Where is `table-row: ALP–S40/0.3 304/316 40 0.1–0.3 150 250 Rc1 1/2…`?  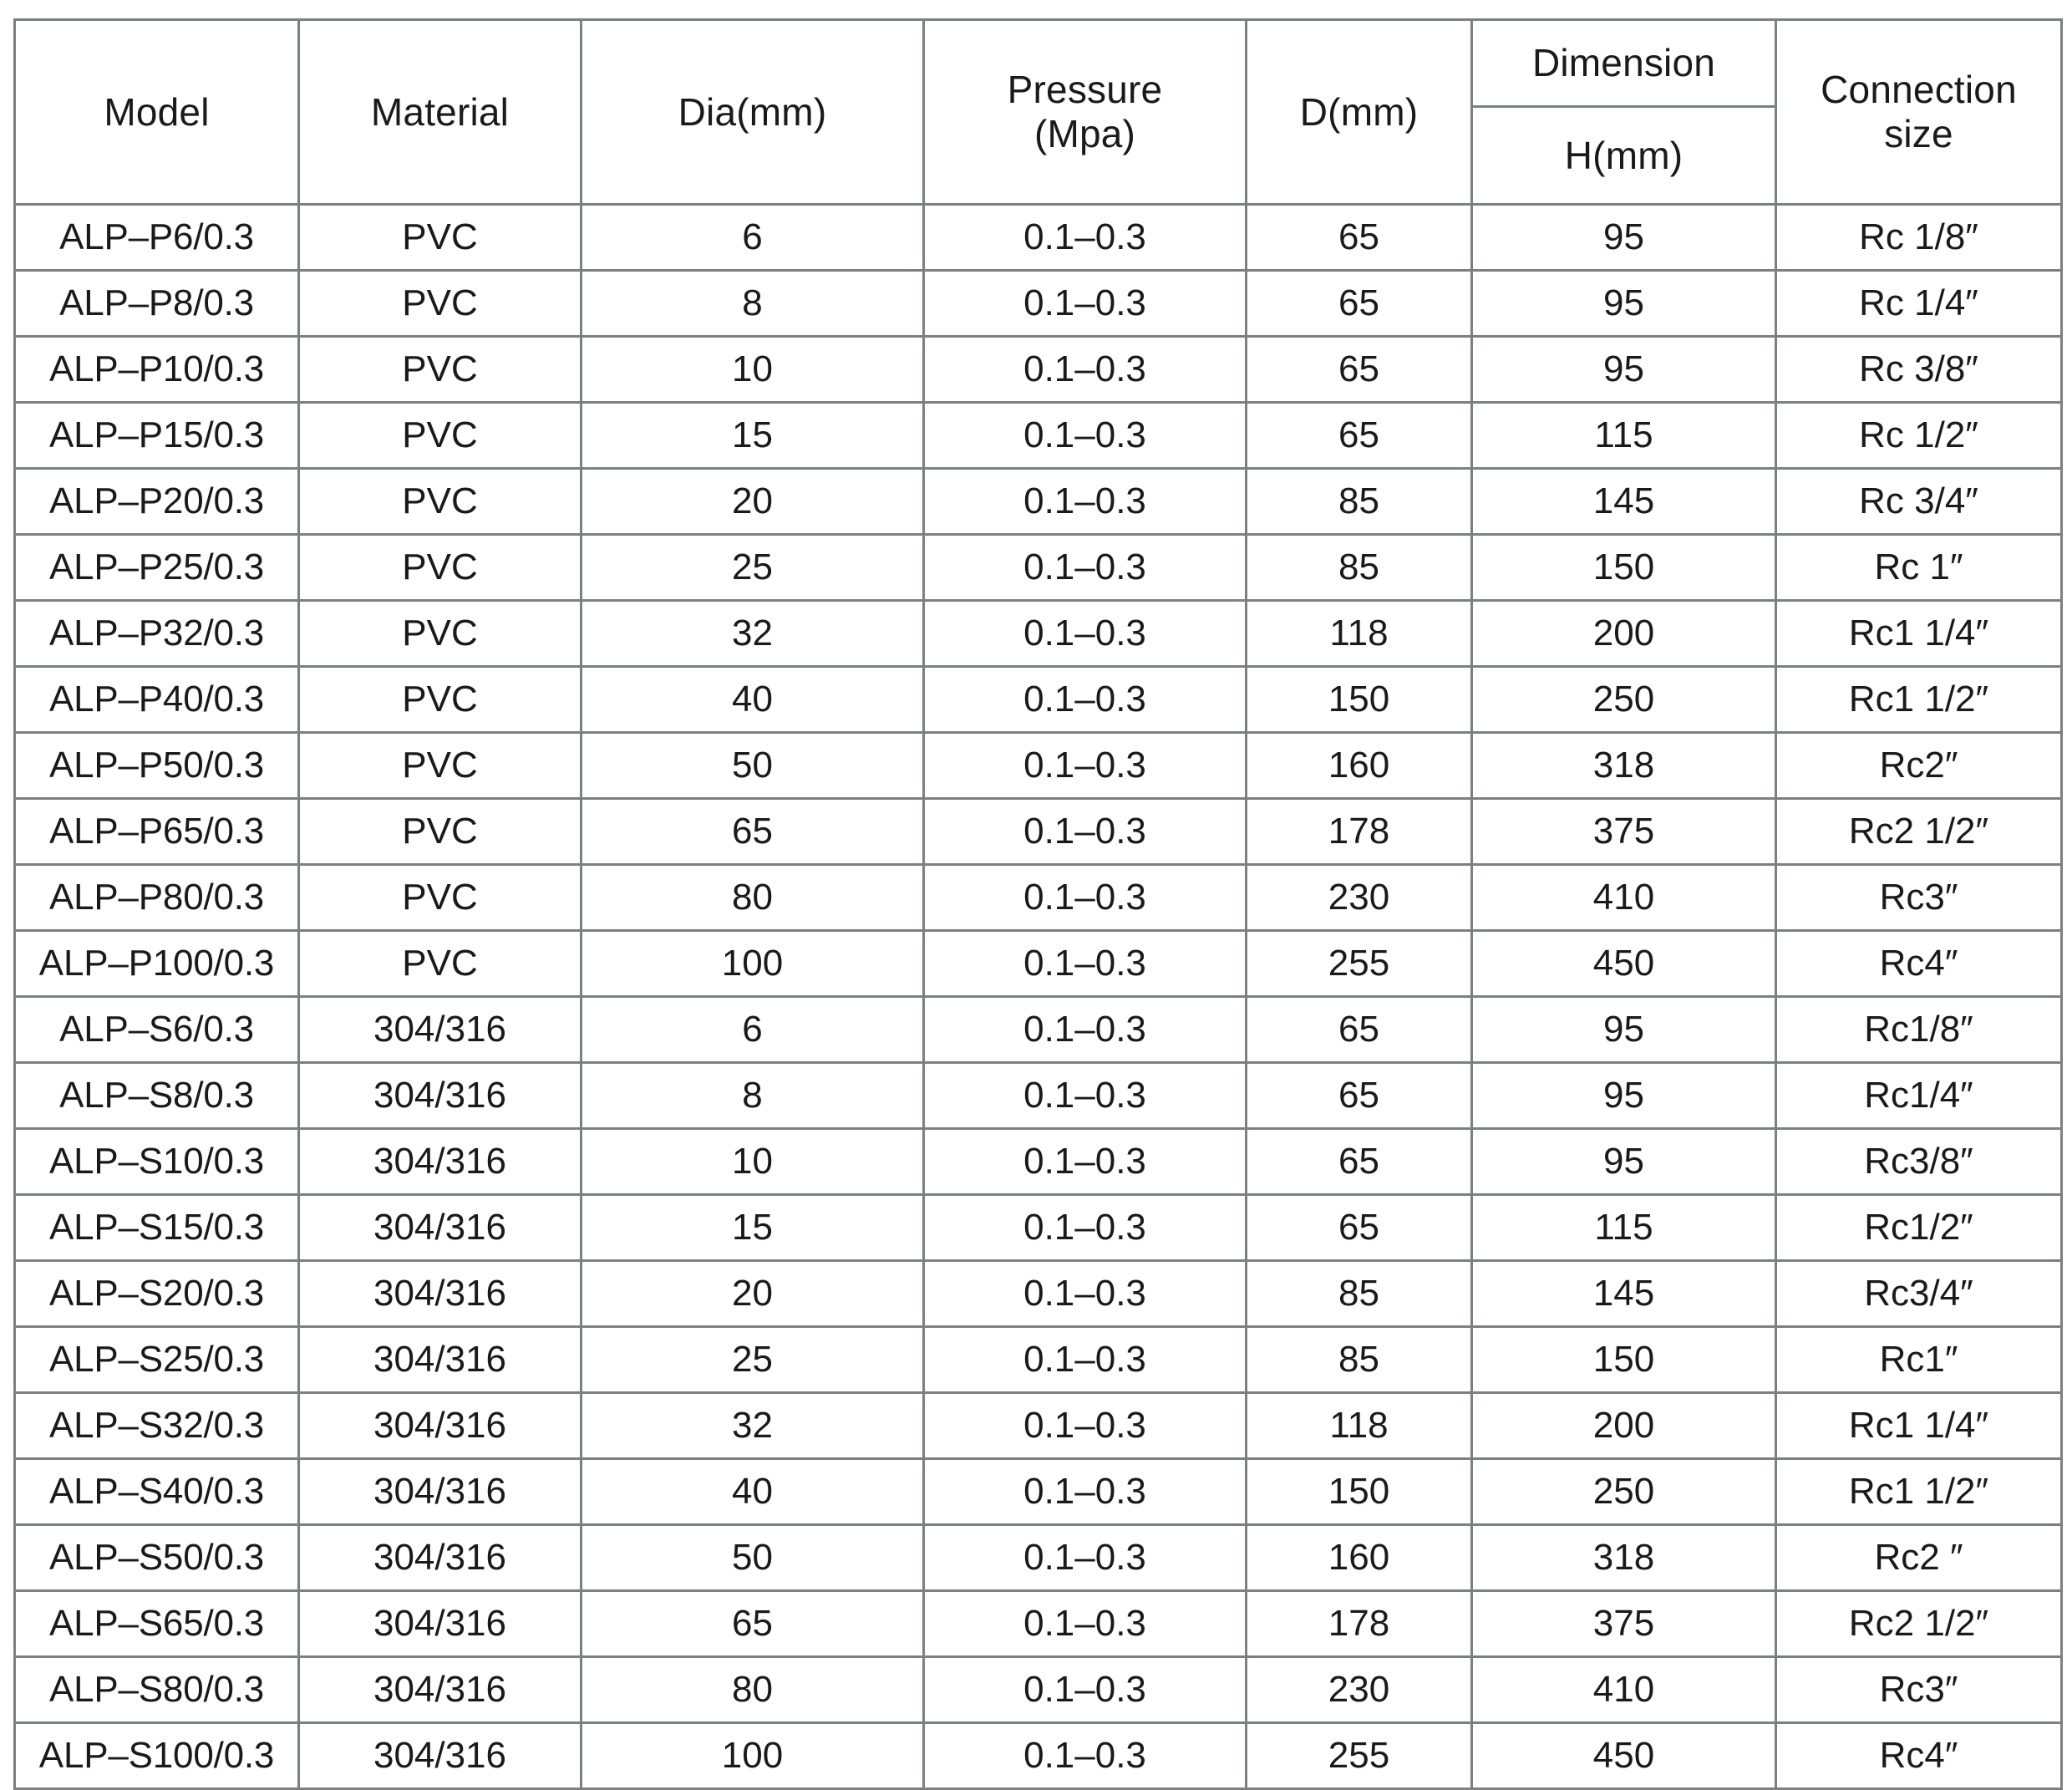 table-row: ALP–S40/0.3 304/316 40 0.1–0.3 150 250 Rc1 1/2… is located at coordinates (1038, 1491).